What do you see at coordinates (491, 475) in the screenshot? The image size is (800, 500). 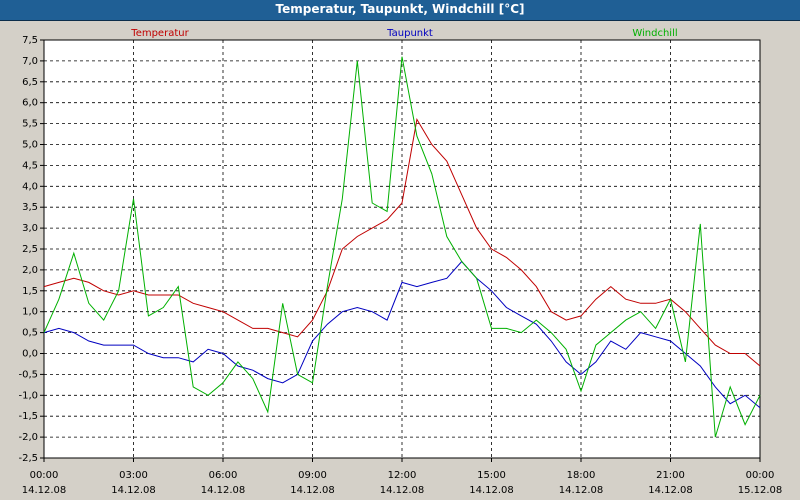 I see `x-tick-time-label: 15:00` at bounding box center [491, 475].